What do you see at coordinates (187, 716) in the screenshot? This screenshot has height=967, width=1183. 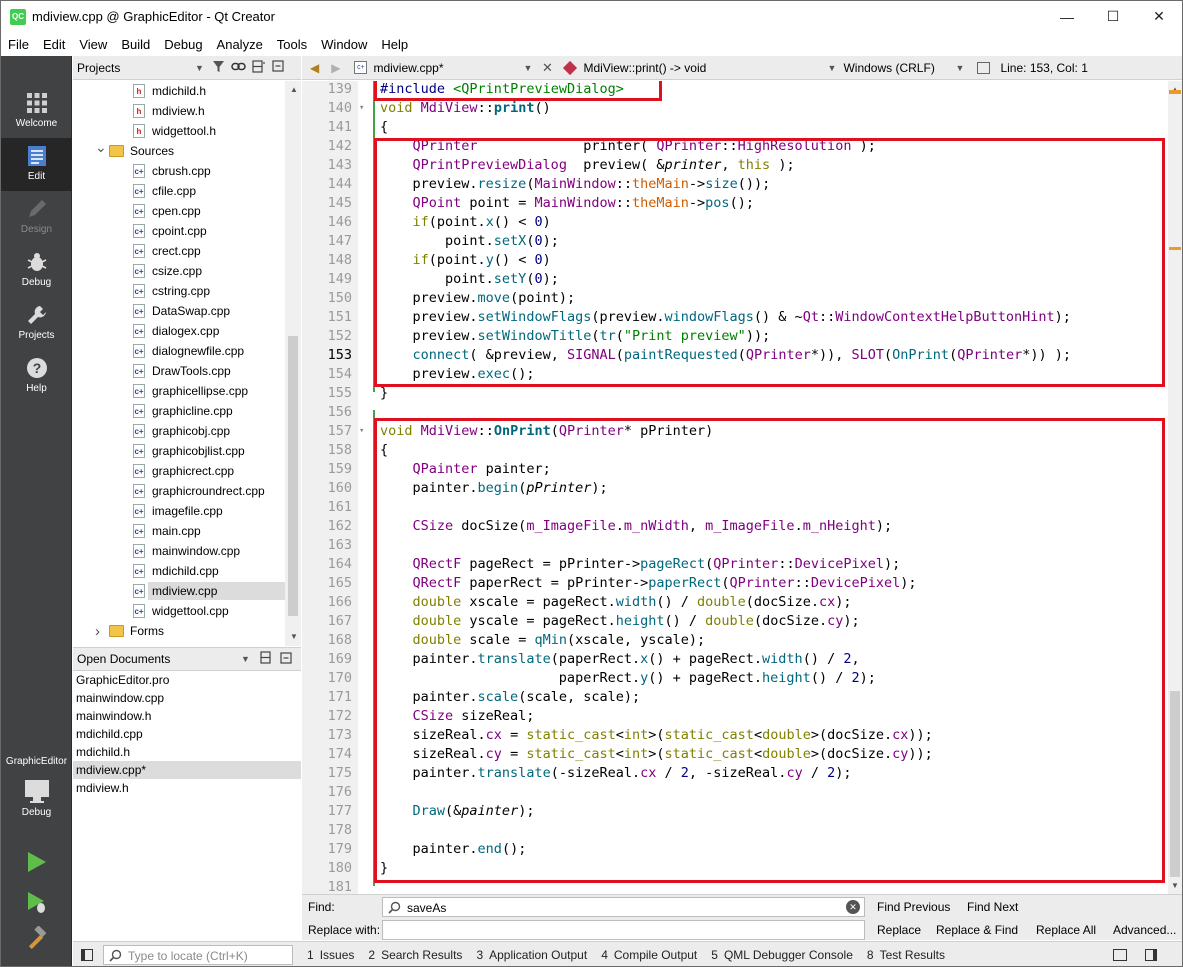 I see `open-document-item: mainwindow.h` at bounding box center [187, 716].